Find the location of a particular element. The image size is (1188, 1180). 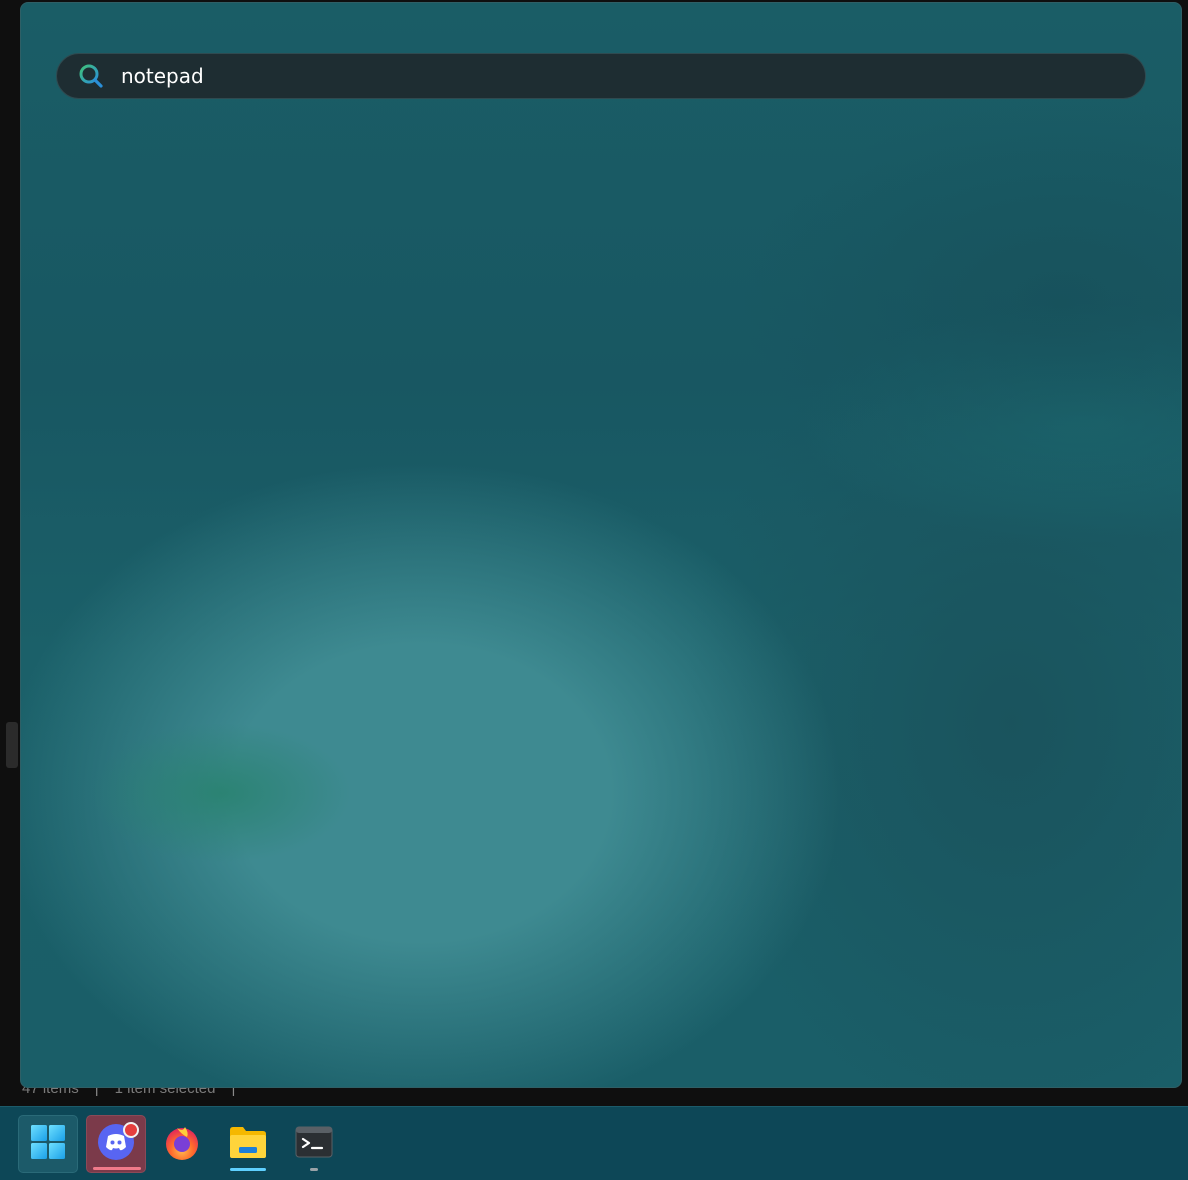

search-box is located at coordinates (601, 76).